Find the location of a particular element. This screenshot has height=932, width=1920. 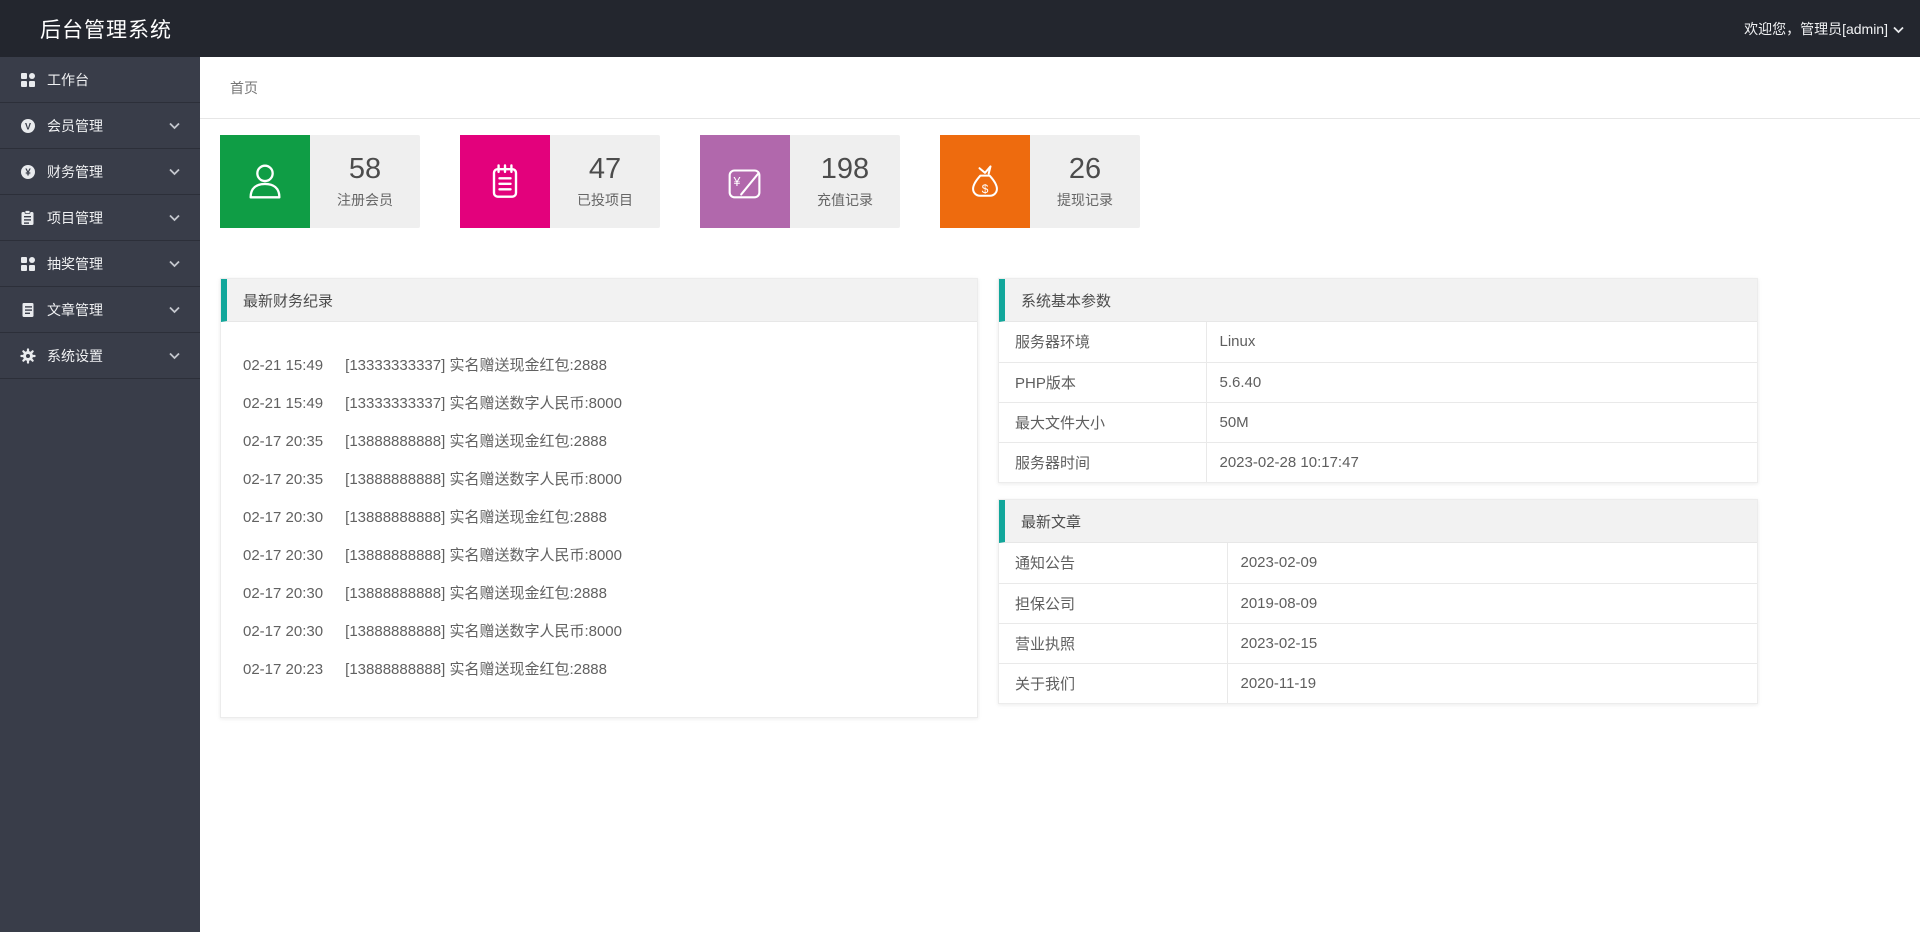

param-value: 50M is located at coordinates (1481, 422).